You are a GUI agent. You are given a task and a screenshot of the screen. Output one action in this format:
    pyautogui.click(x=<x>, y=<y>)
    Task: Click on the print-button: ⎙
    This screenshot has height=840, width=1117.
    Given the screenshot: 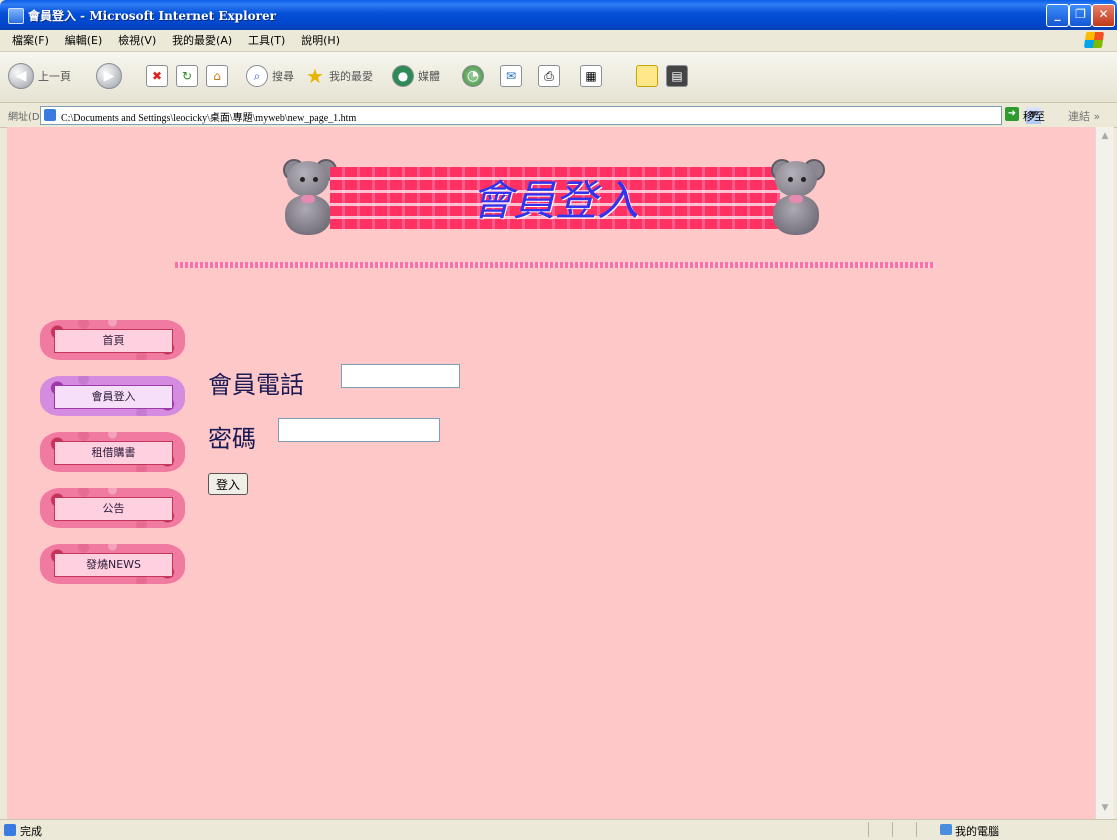 What is the action you would take?
    pyautogui.click(x=549, y=76)
    